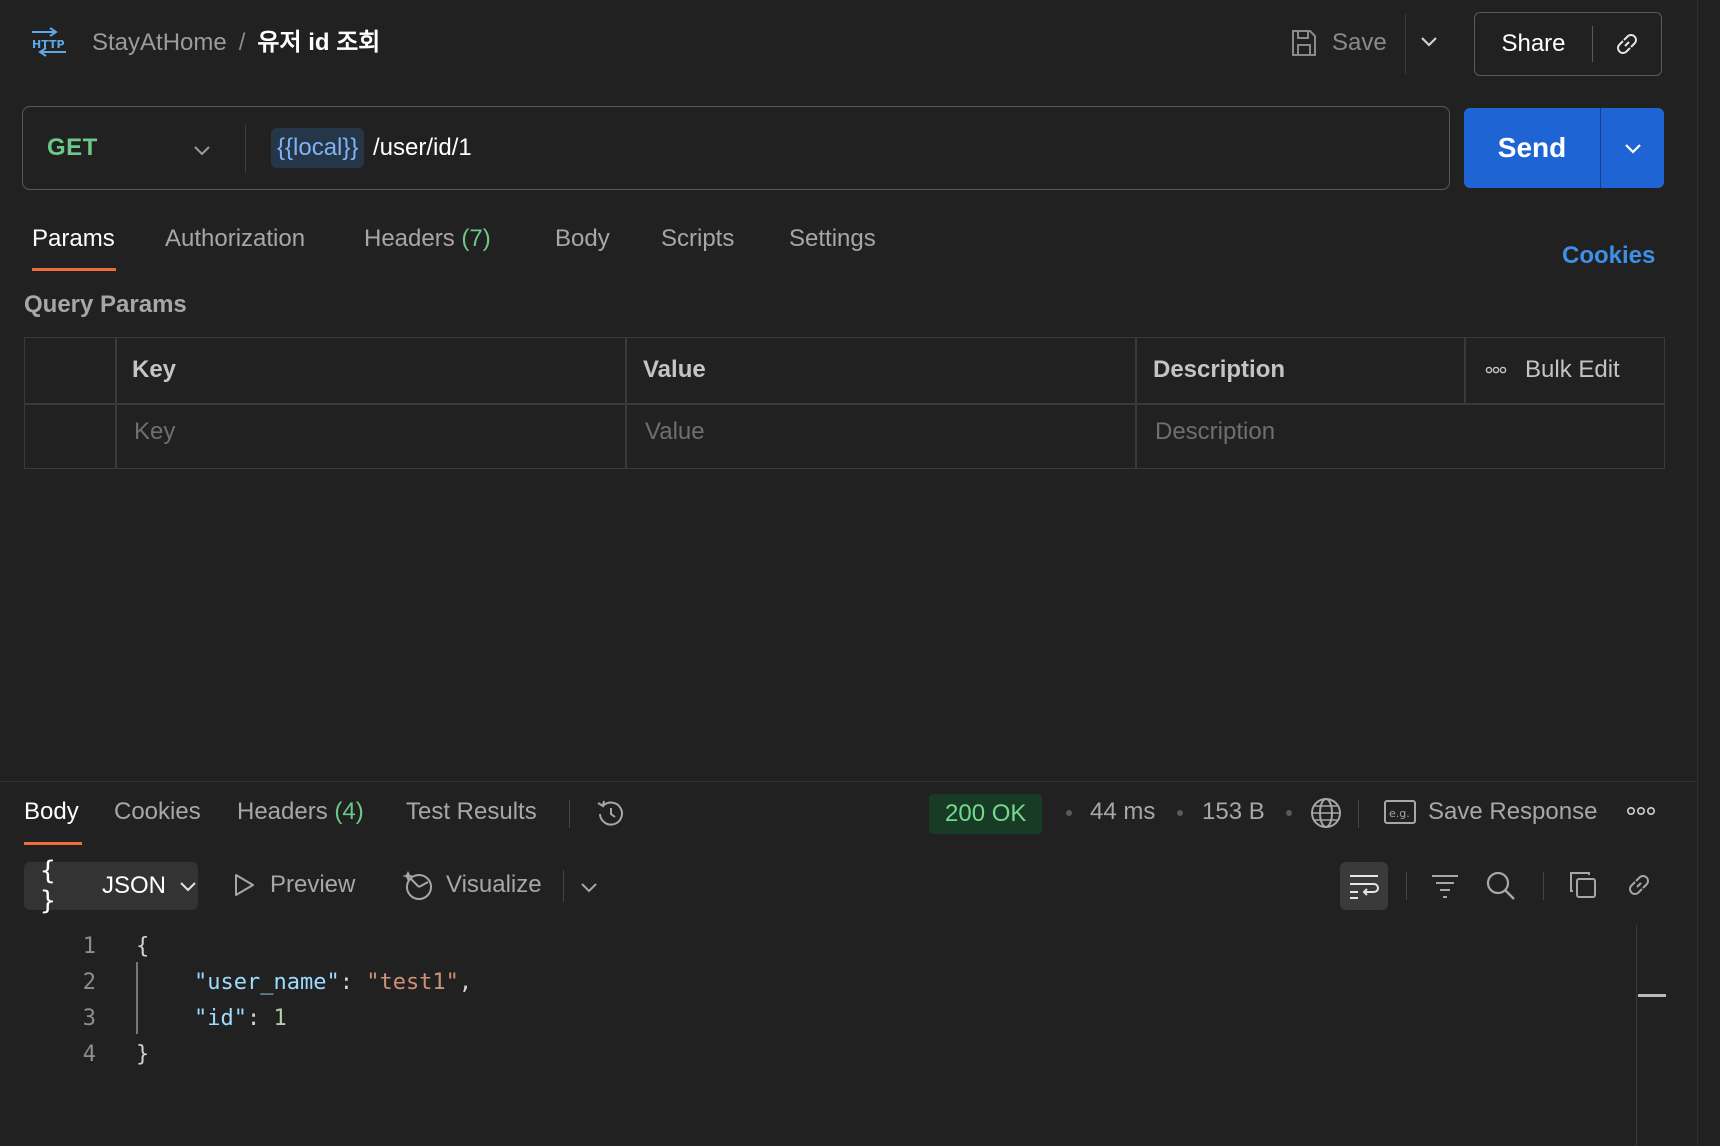 The width and height of the screenshot is (1720, 1146). I want to click on json-brace: {, so click(143, 946).